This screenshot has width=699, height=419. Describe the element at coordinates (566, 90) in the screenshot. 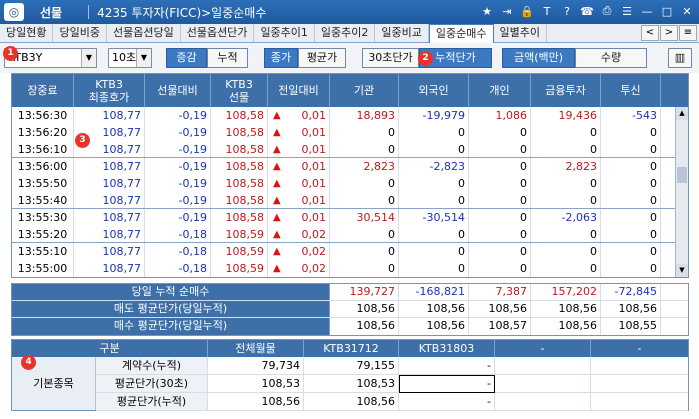

I see `col-financial: 금융투자` at that location.